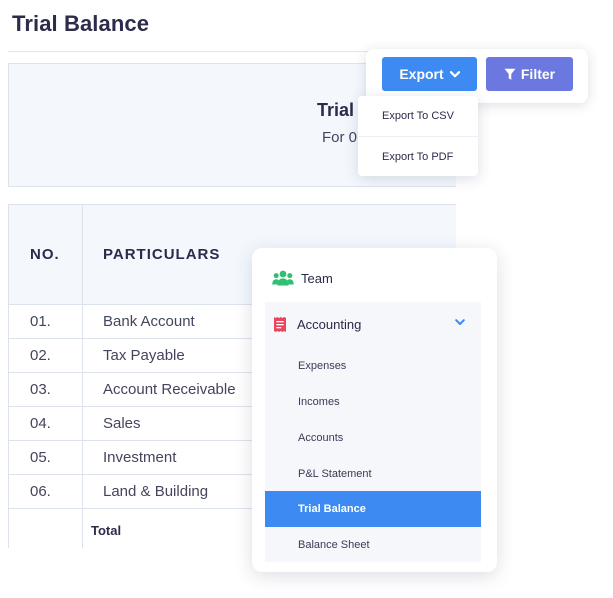  I want to click on row-number: 01., so click(45, 321).